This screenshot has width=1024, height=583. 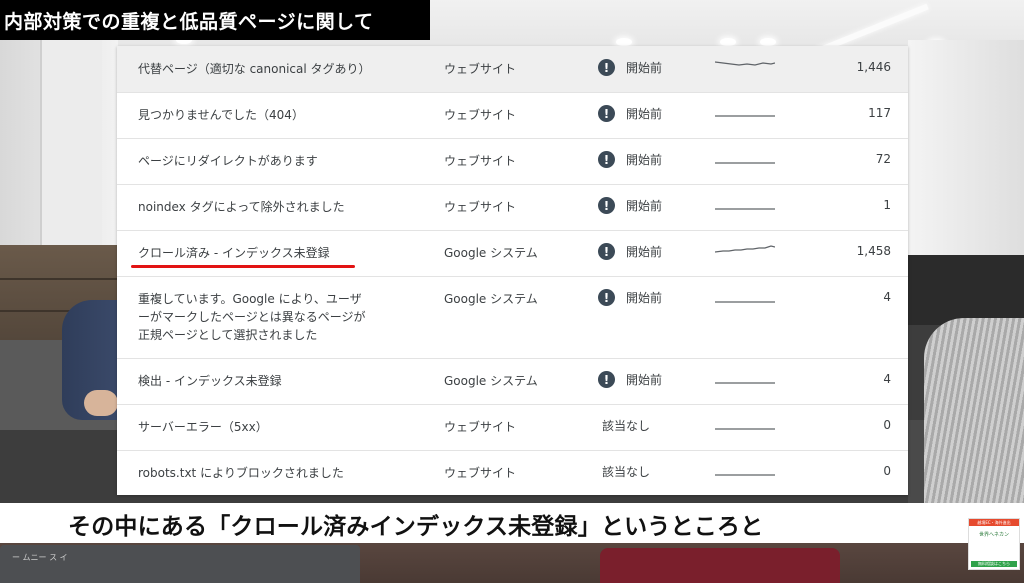 What do you see at coordinates (993, 535) in the screenshot?
I see `promo-brand-text: 世界へネカン` at bounding box center [993, 535].